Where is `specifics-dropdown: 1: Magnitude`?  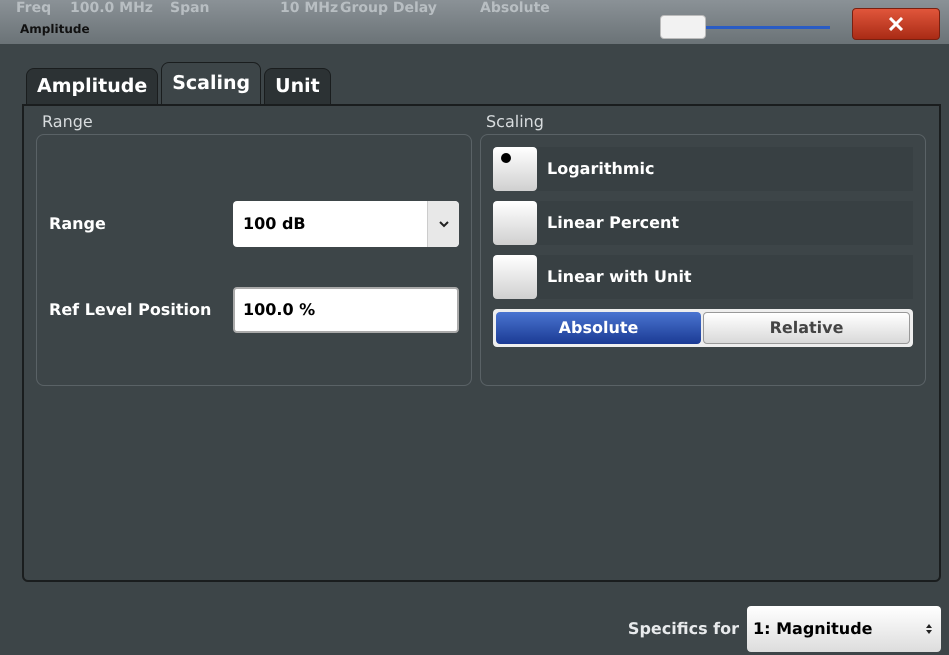 specifics-dropdown: 1: Magnitude is located at coordinates (844, 629).